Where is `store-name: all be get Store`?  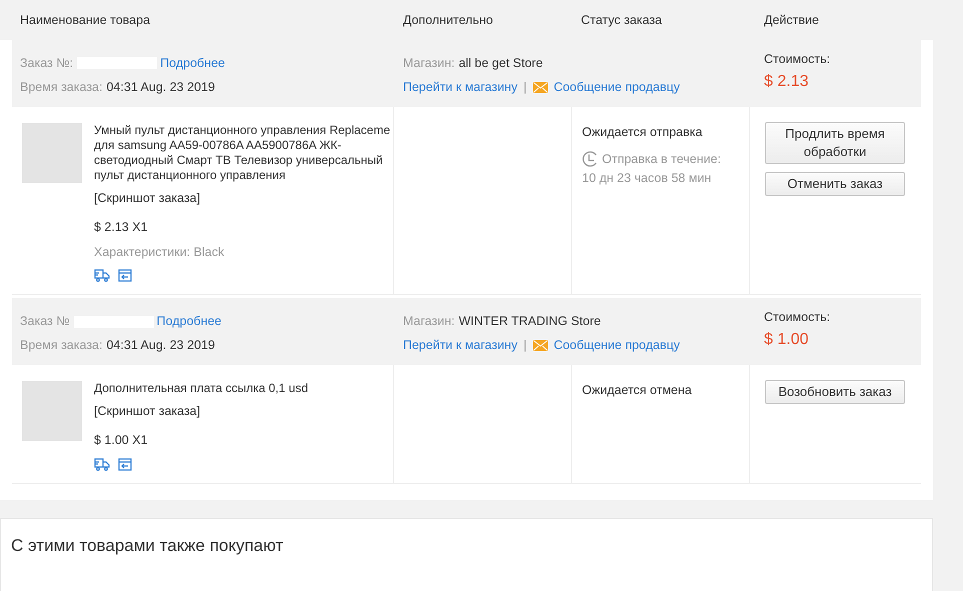
store-name: all be get Store is located at coordinates (500, 63).